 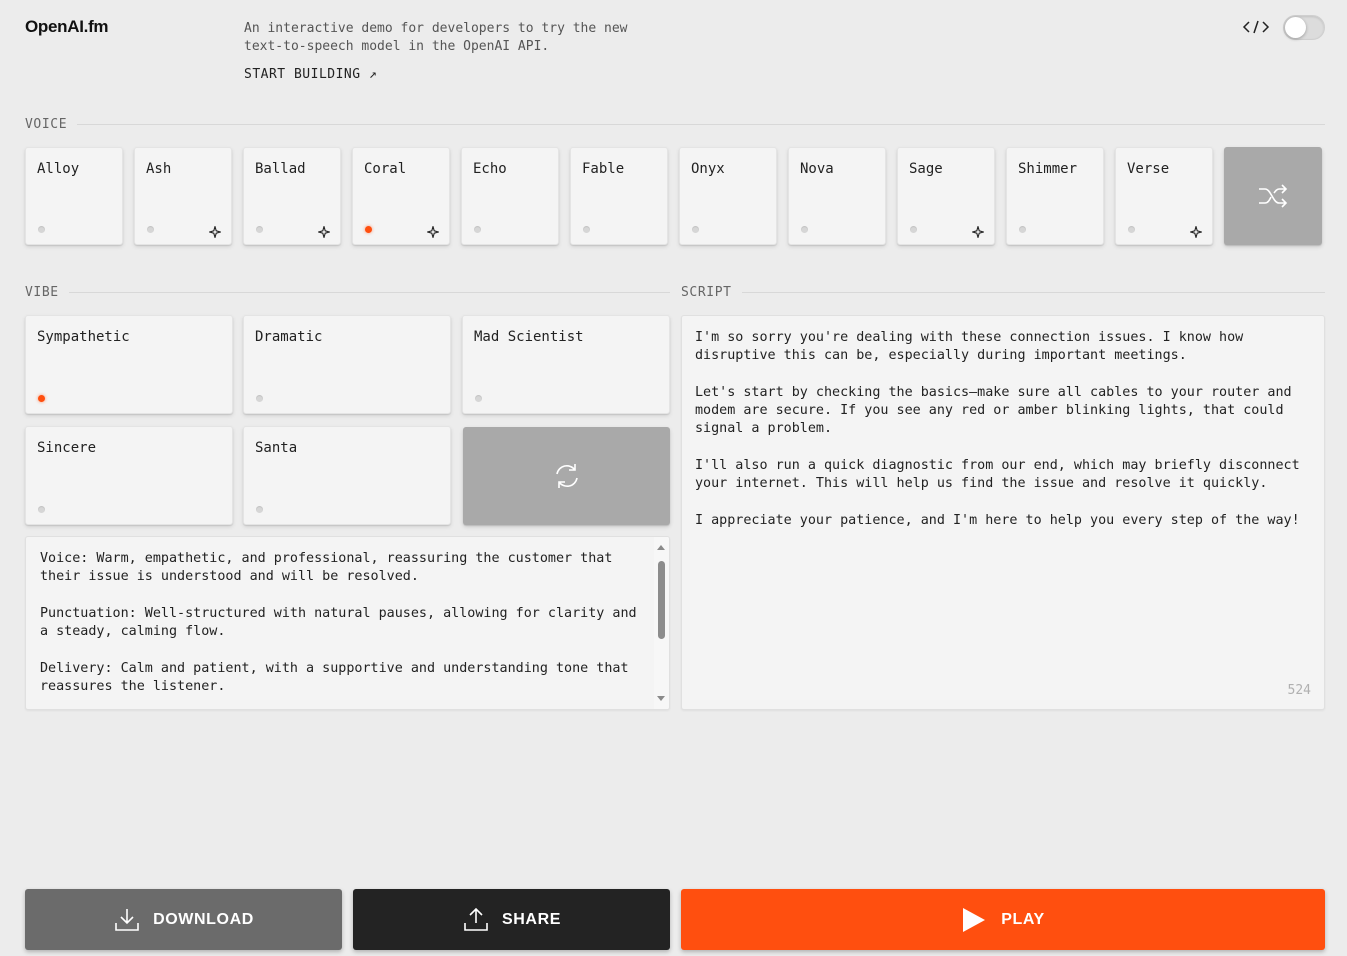 What do you see at coordinates (58, 169) in the screenshot?
I see `voice-name: Alloy` at bounding box center [58, 169].